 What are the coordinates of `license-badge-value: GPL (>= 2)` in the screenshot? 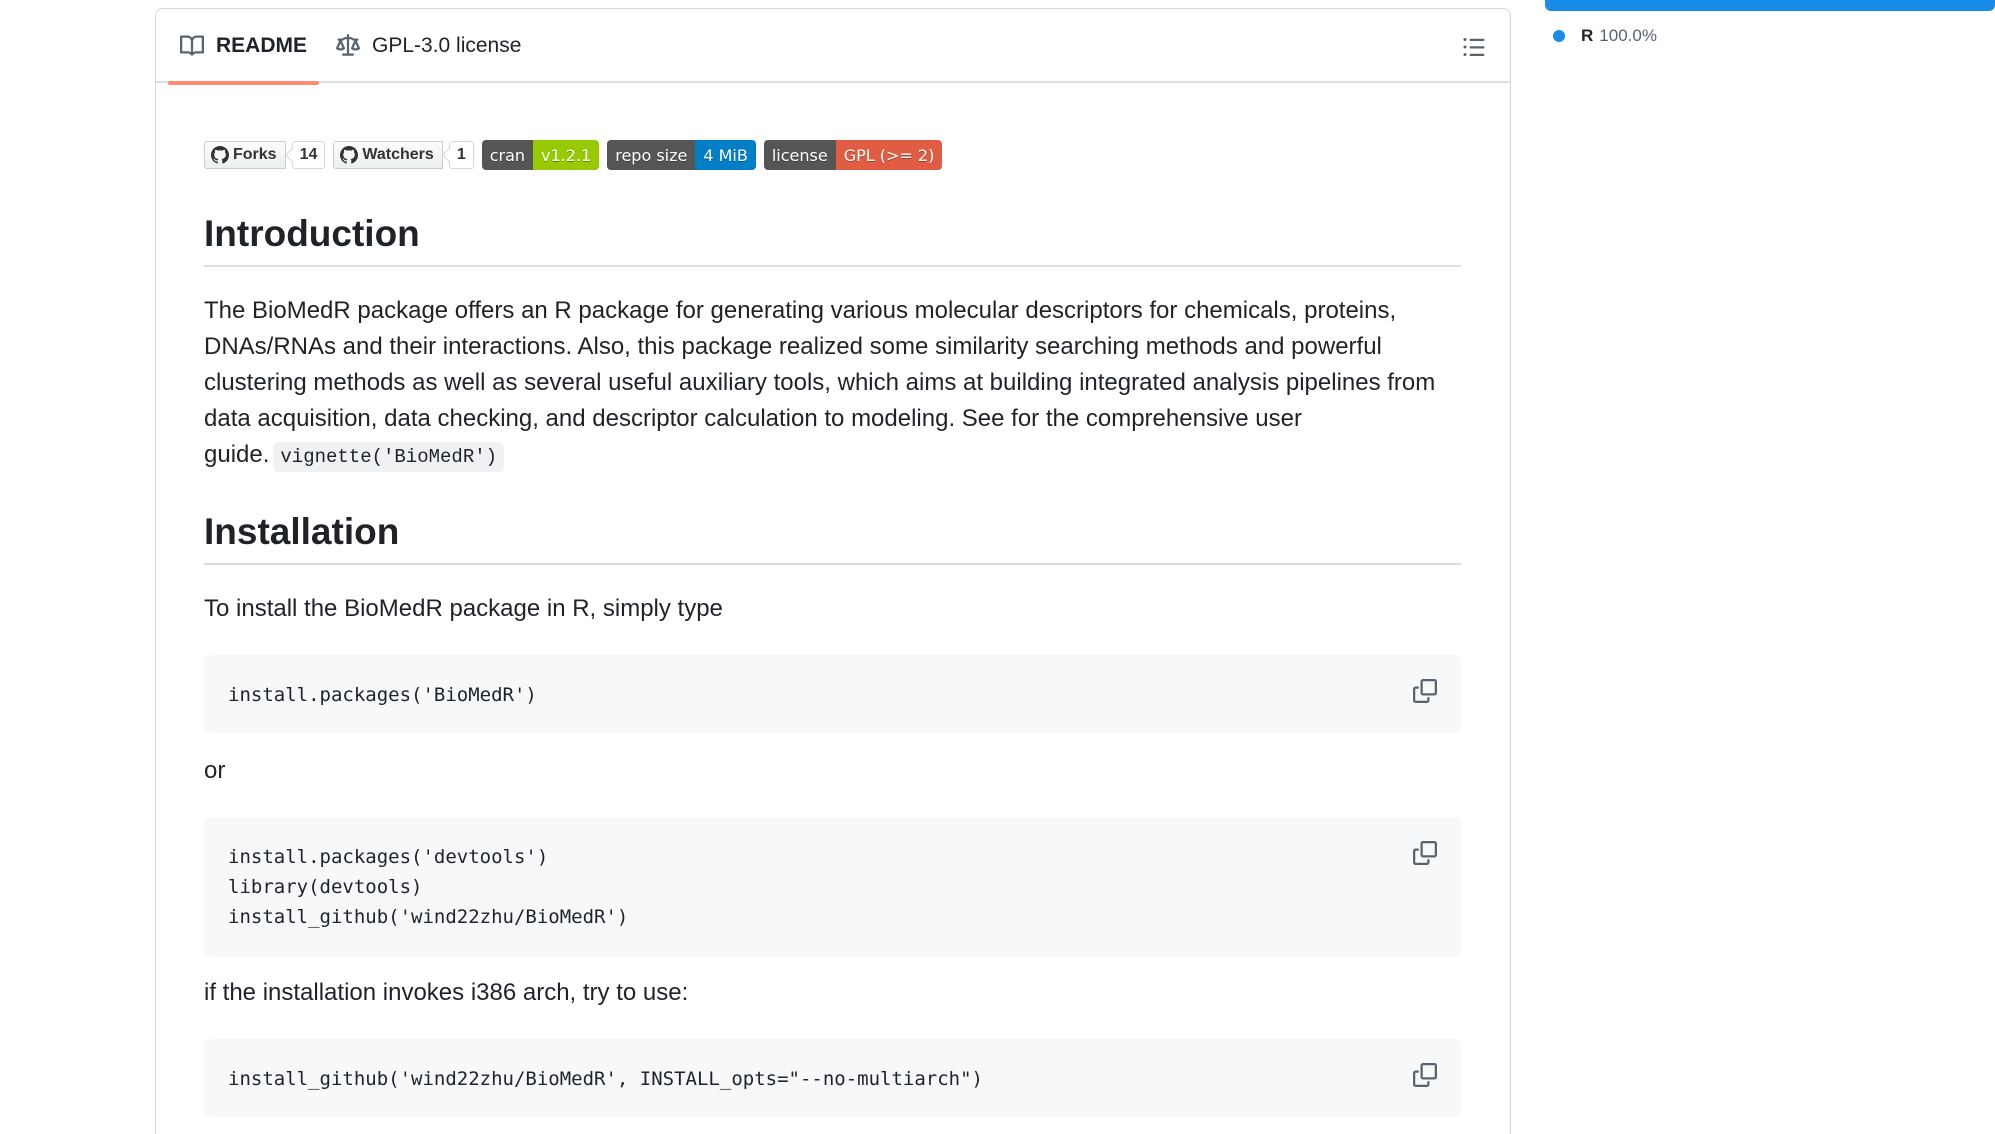 It's located at (889, 155).